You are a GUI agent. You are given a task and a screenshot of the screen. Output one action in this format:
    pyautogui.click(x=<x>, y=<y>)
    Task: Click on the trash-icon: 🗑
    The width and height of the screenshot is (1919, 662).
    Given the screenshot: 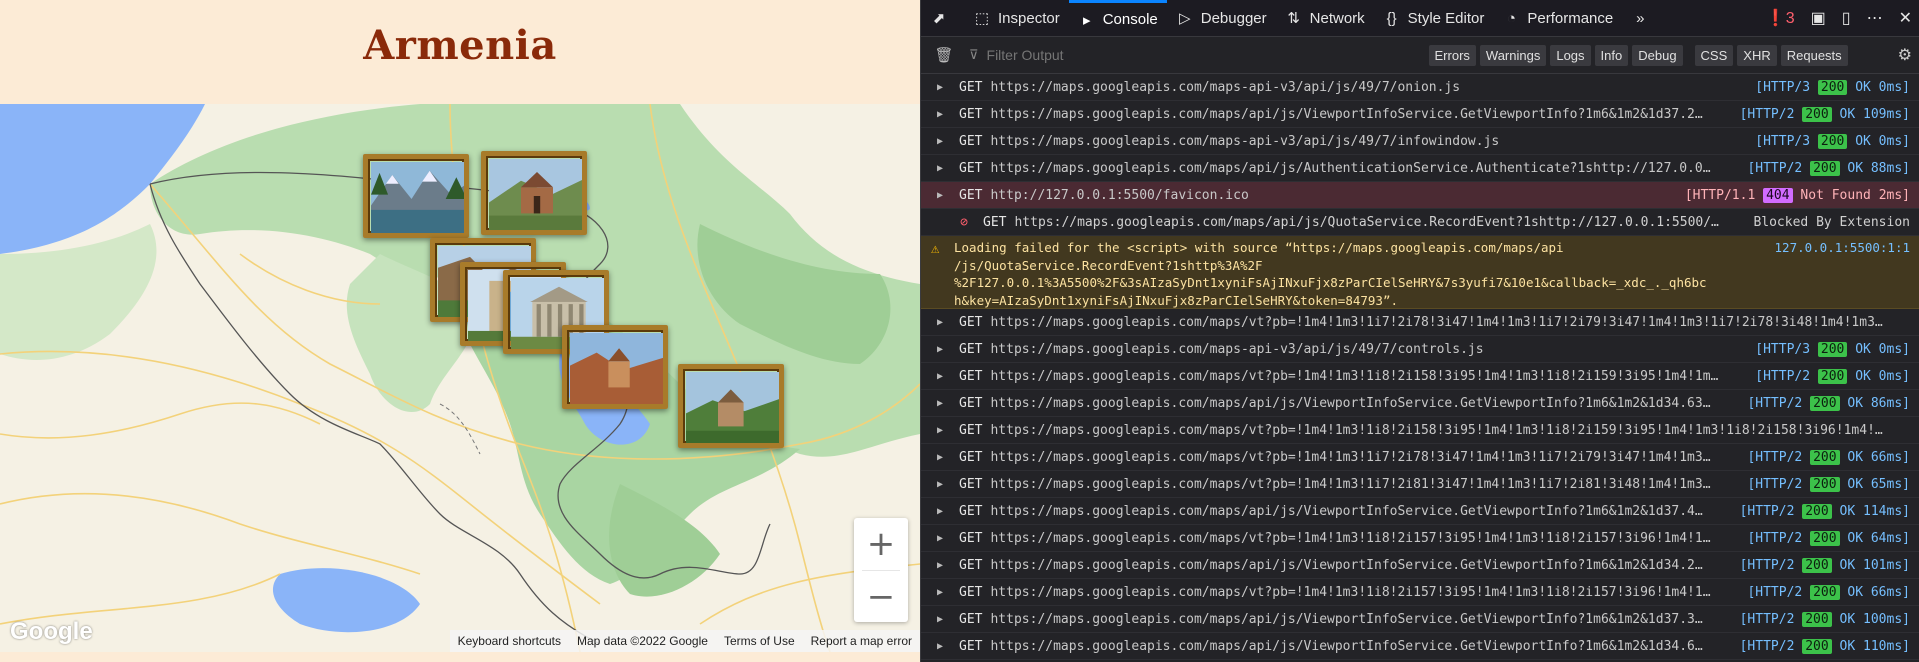 What is the action you would take?
    pyautogui.click(x=944, y=55)
    